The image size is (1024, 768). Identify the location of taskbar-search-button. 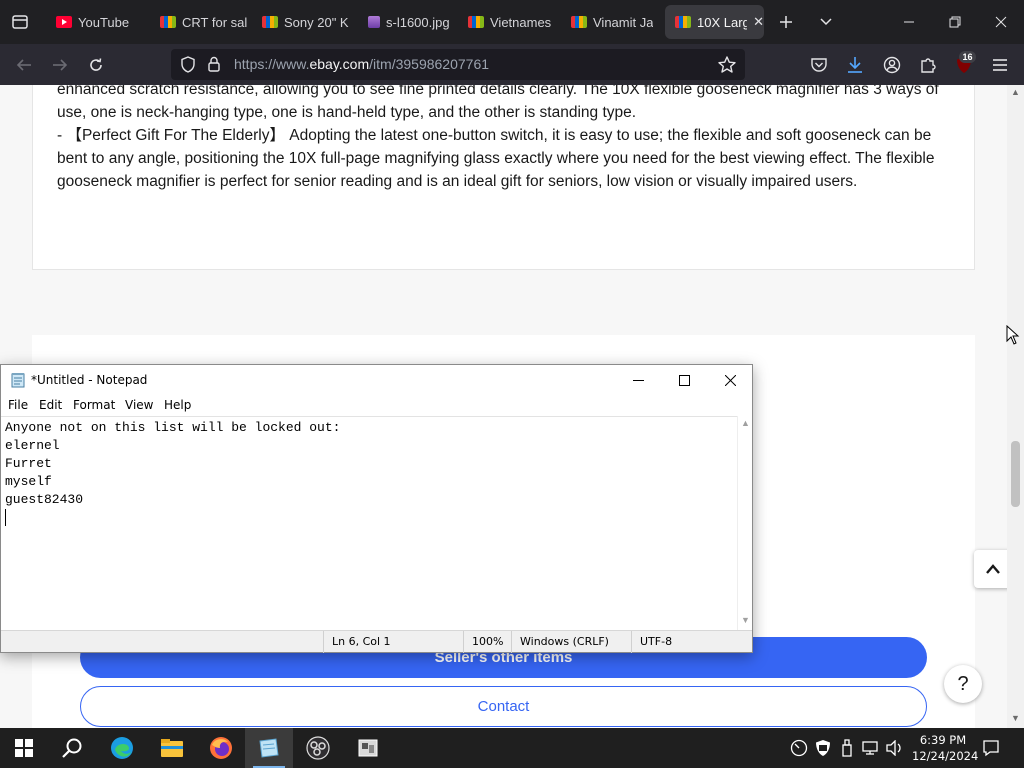
(72, 748).